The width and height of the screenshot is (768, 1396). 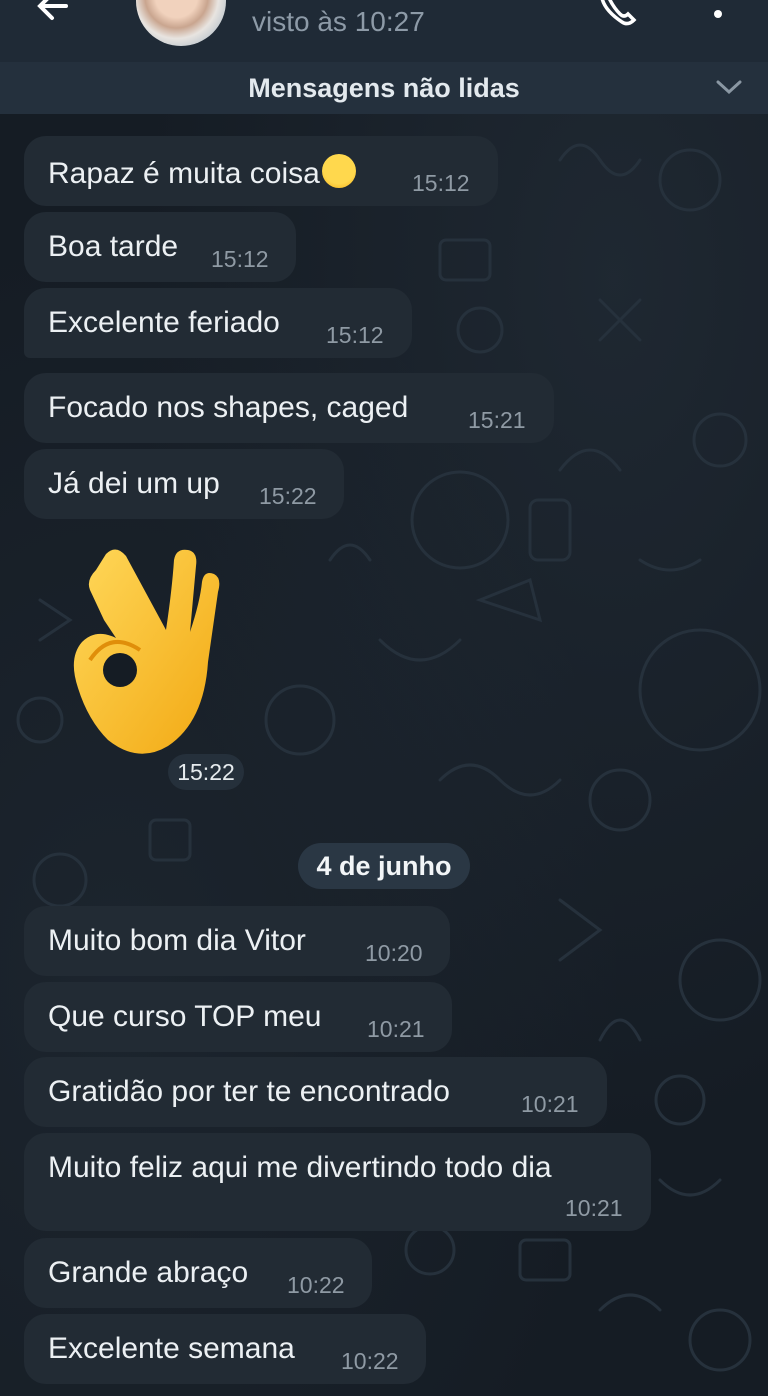 What do you see at coordinates (394, 953) in the screenshot?
I see `message-time: 10:20` at bounding box center [394, 953].